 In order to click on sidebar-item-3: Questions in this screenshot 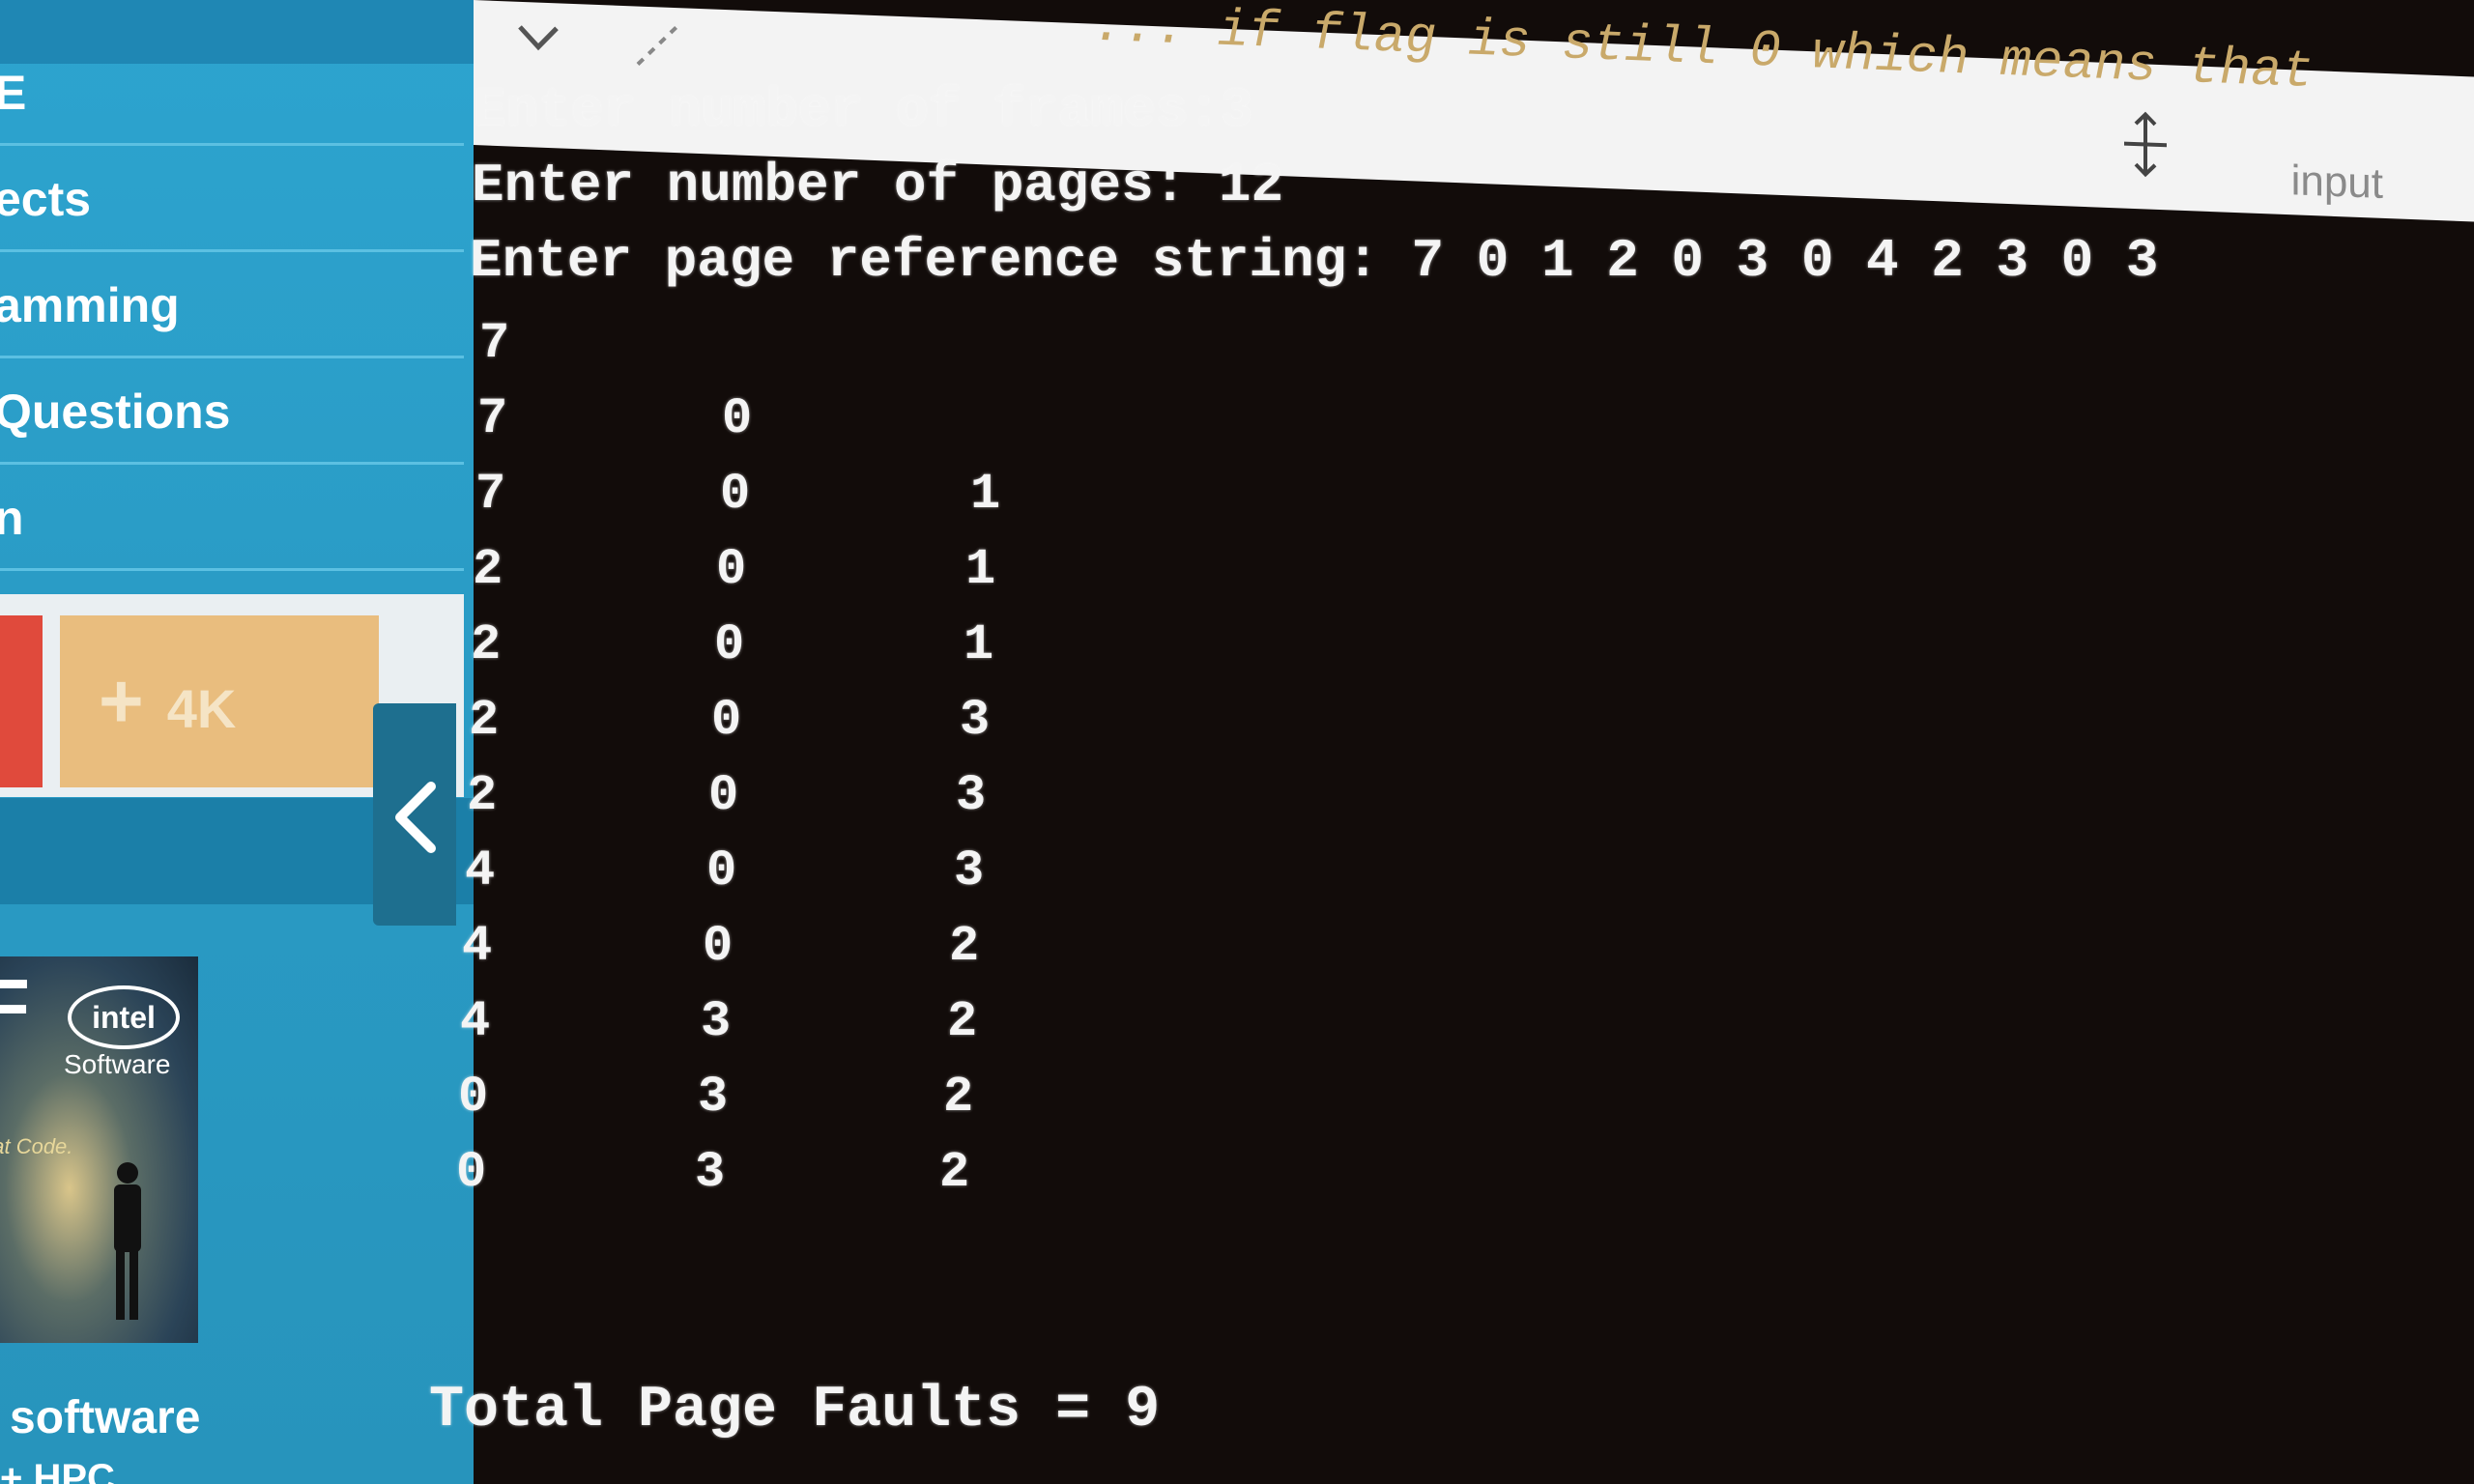, I will do `click(232, 413)`.